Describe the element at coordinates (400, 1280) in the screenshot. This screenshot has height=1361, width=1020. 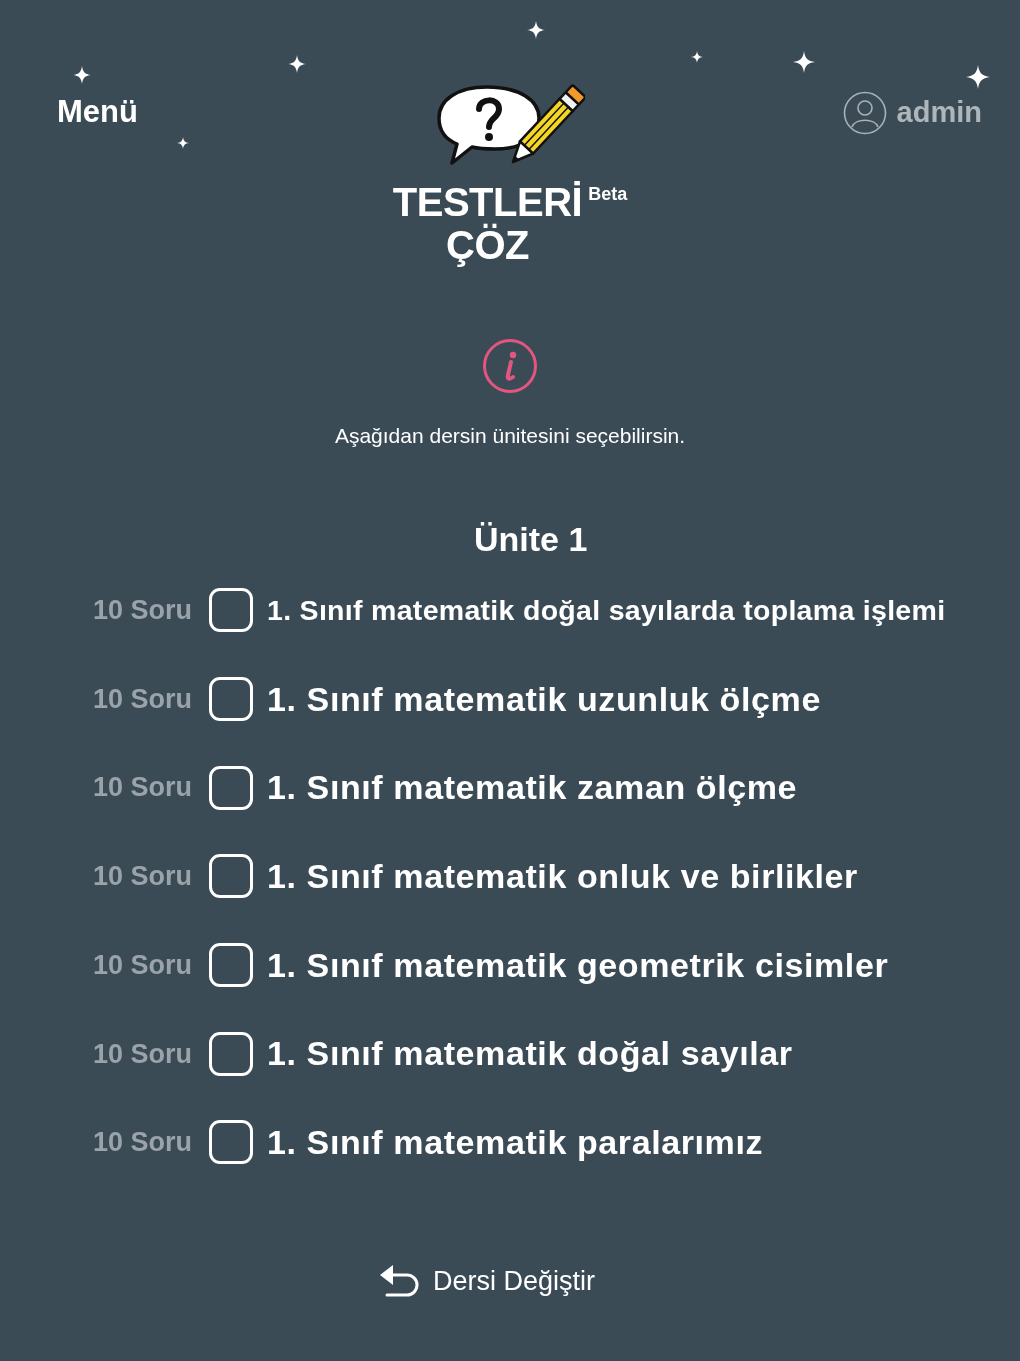
I see `undo-icon` at that location.